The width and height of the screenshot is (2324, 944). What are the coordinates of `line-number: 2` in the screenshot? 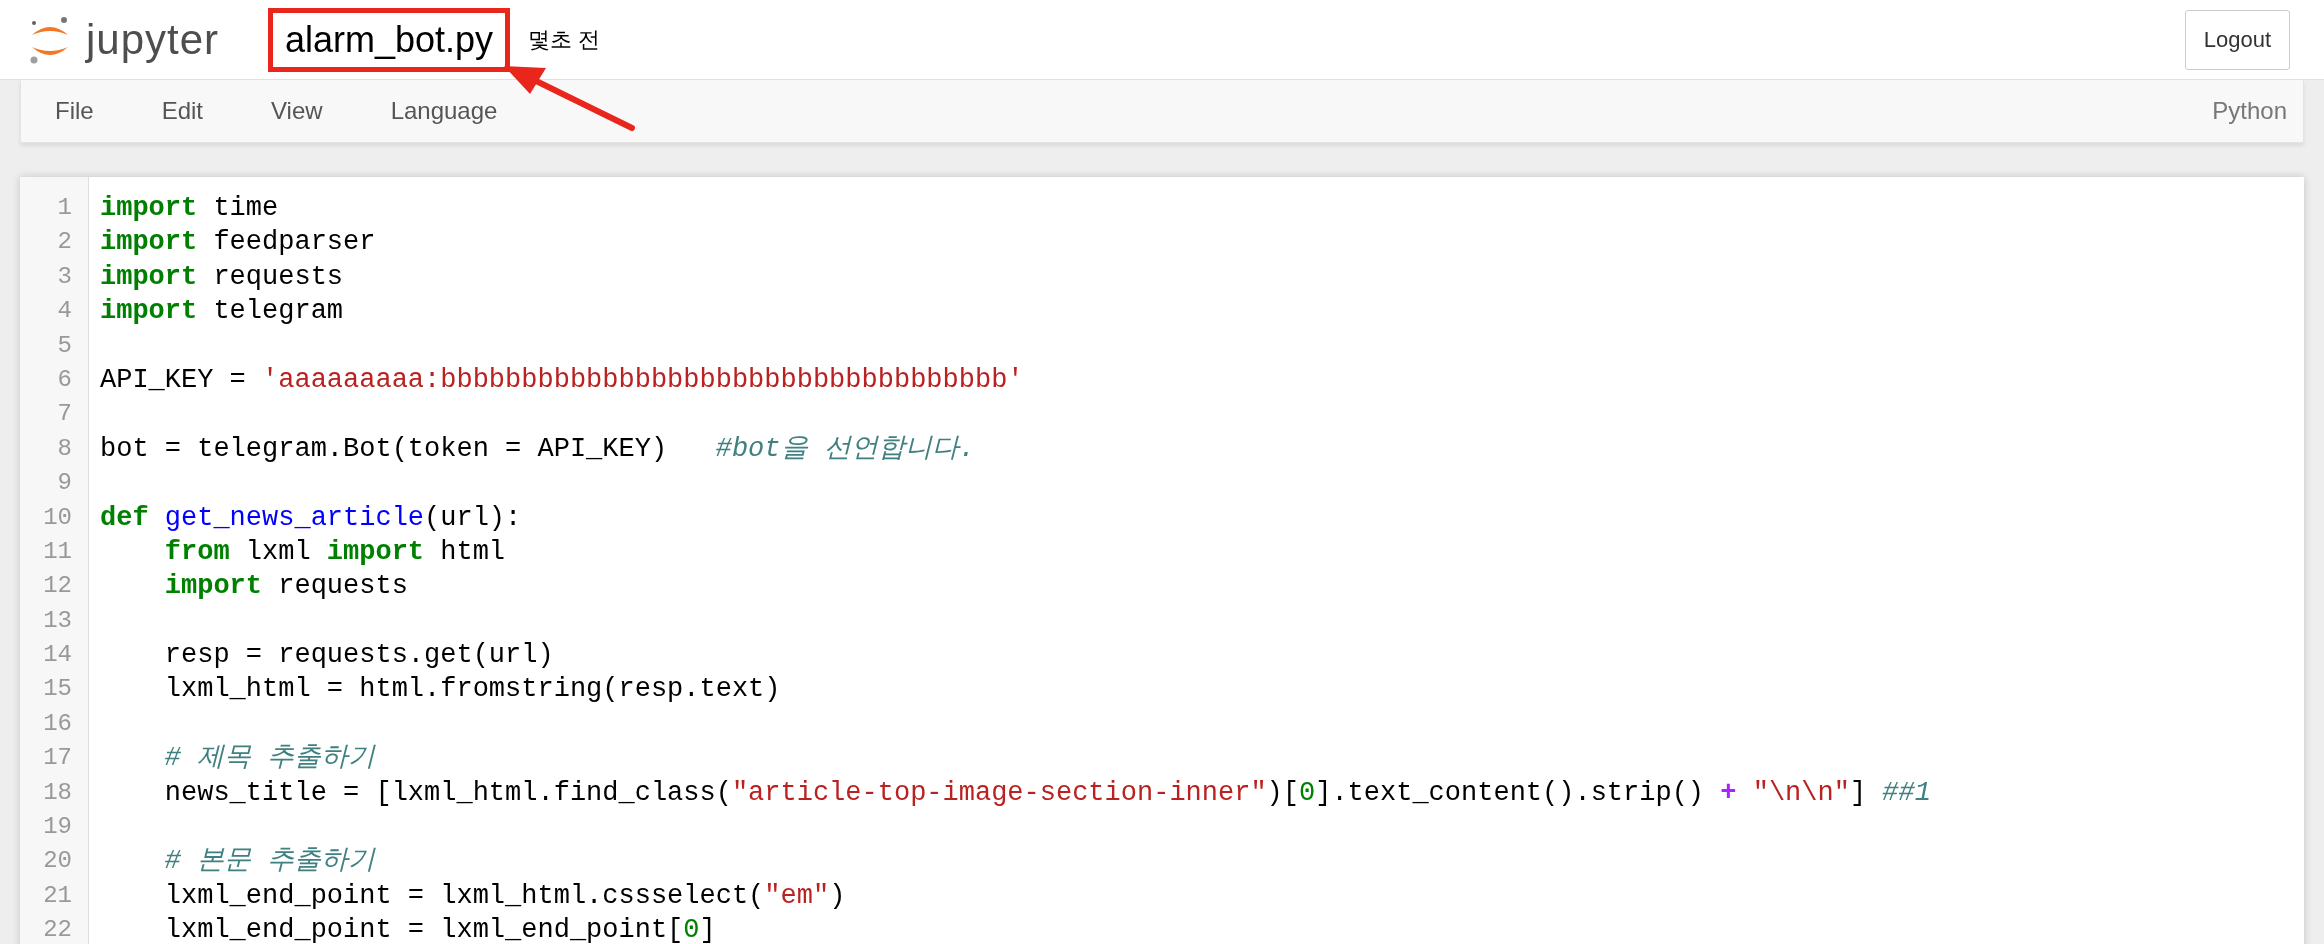 It's located at (64, 242).